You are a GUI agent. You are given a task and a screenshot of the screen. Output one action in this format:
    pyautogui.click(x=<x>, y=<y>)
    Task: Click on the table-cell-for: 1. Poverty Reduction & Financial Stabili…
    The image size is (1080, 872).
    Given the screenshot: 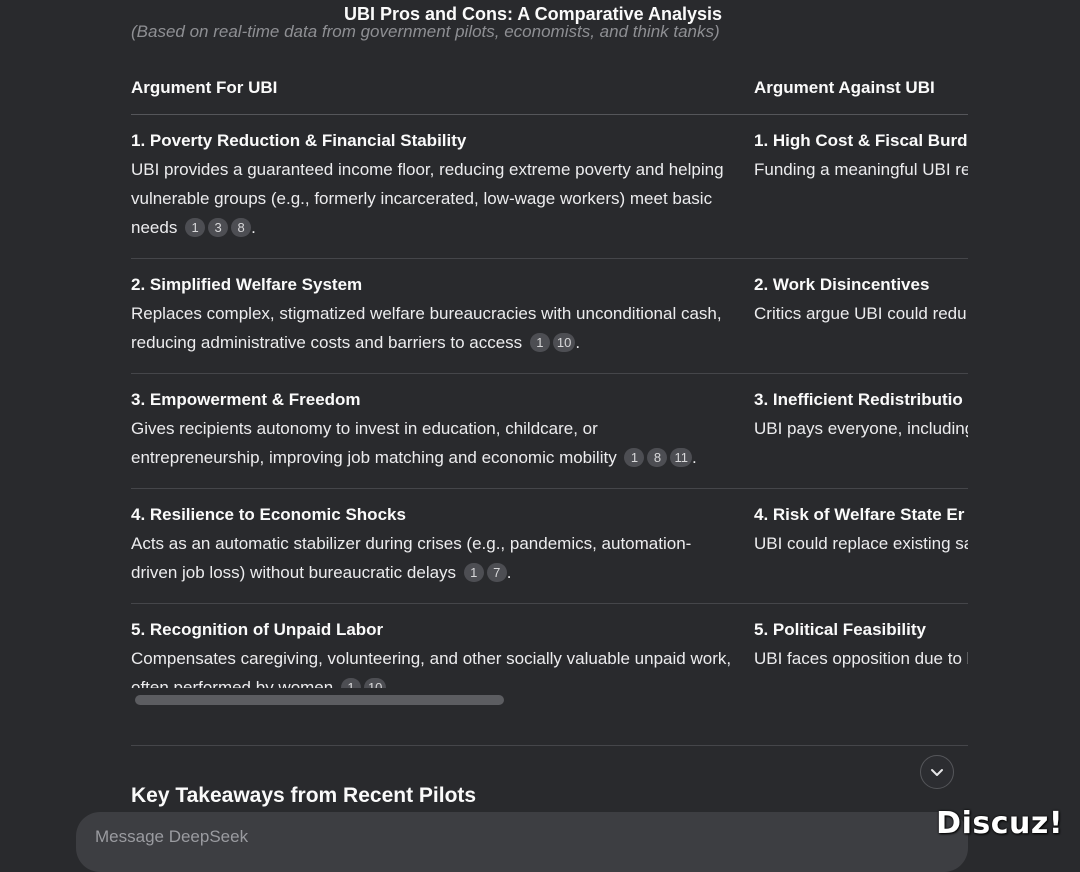 What is the action you would take?
    pyautogui.click(x=442, y=186)
    